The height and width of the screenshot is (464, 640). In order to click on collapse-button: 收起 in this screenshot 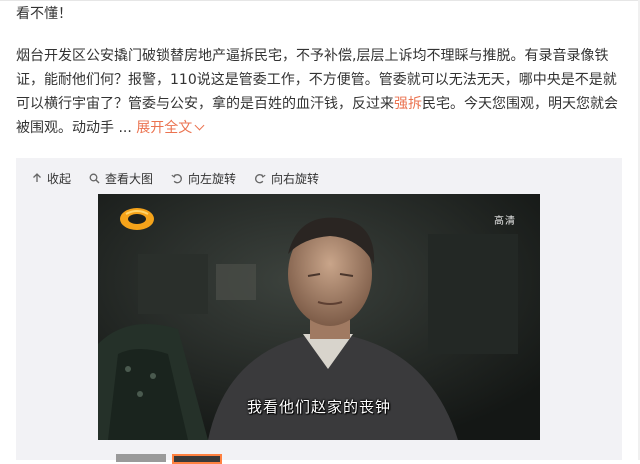, I will do `click(51, 178)`.